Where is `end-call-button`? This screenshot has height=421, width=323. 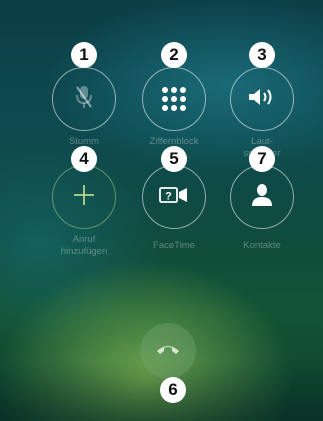
end-call-button is located at coordinates (168, 351).